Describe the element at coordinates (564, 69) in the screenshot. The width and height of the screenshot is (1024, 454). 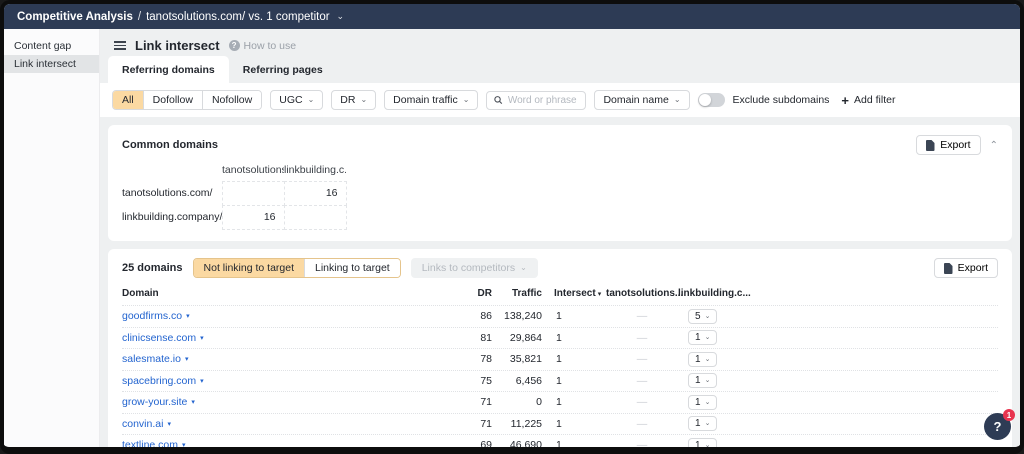
I see `report-tabs: Referring domains Referring pages` at that location.